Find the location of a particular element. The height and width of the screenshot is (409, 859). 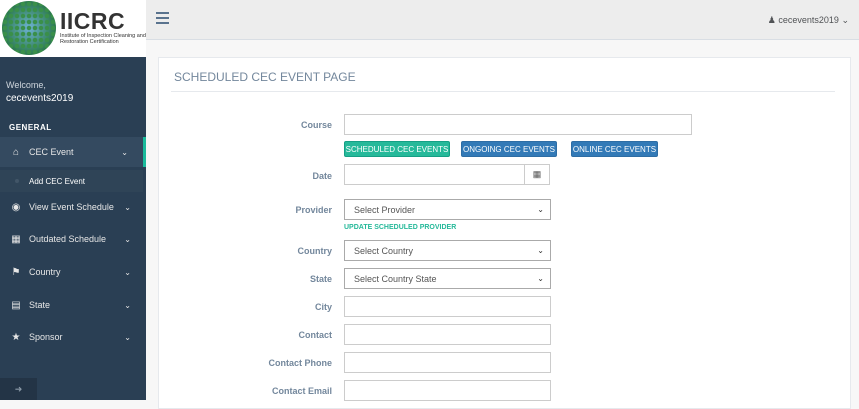

divider is located at coordinates (503, 91).